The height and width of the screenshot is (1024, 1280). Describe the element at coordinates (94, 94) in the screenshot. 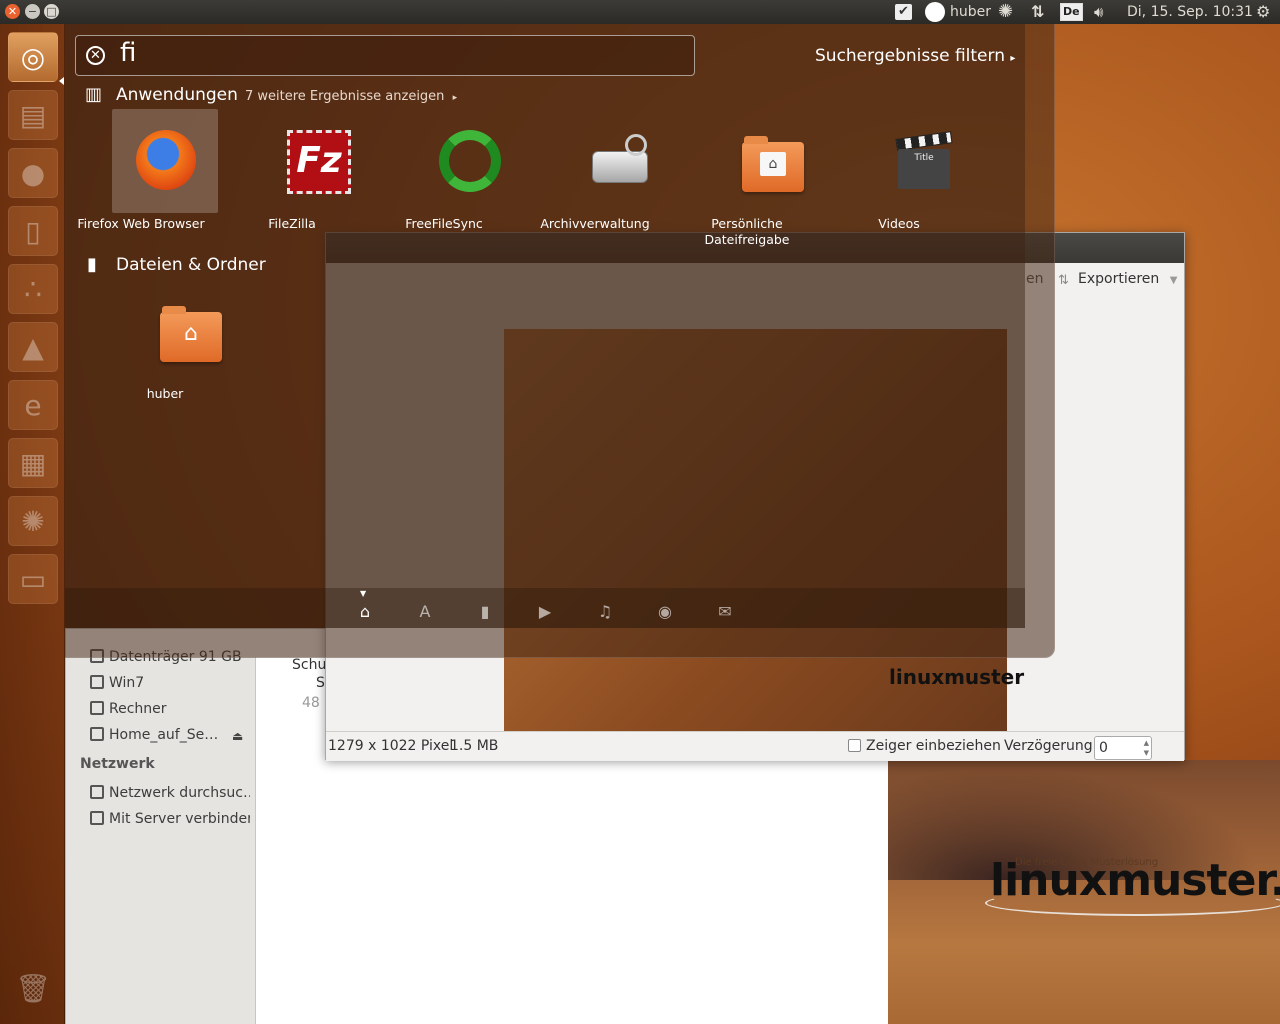

I see `applications-category-icon: ▥` at that location.